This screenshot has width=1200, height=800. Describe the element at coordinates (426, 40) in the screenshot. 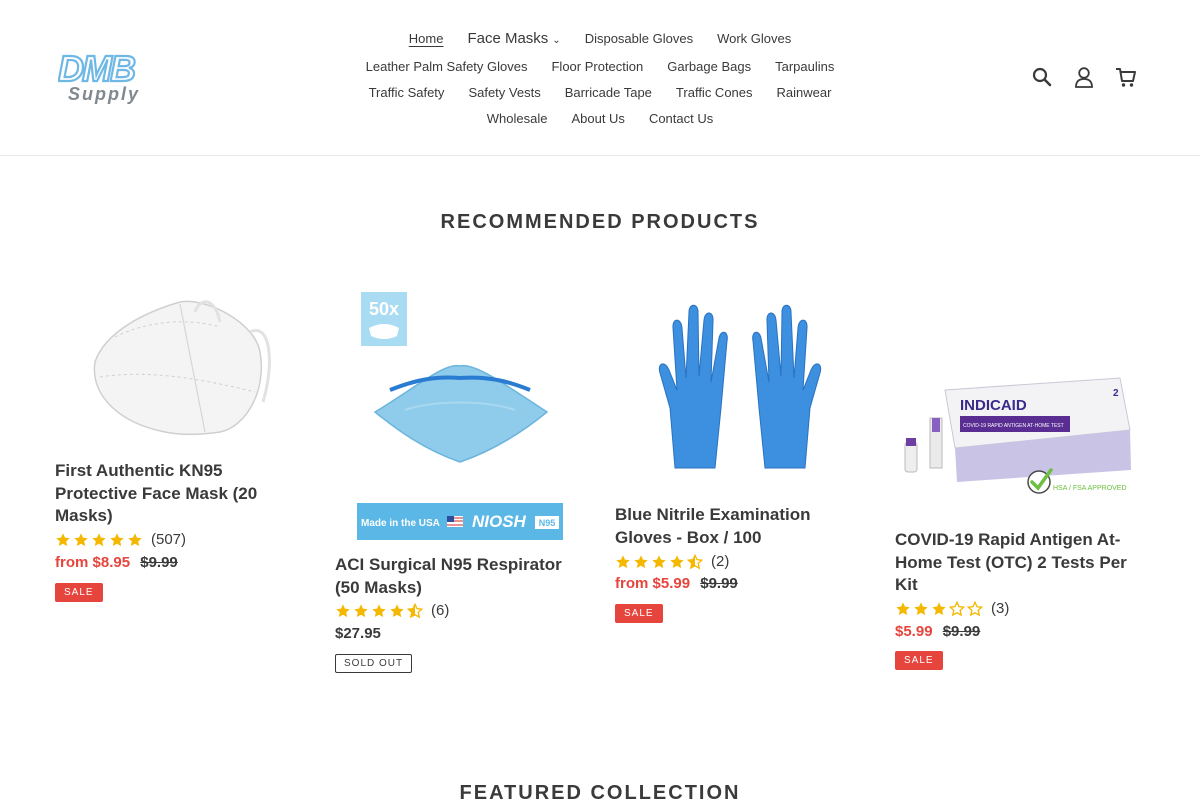

I see `nav-item-home: Home` at that location.